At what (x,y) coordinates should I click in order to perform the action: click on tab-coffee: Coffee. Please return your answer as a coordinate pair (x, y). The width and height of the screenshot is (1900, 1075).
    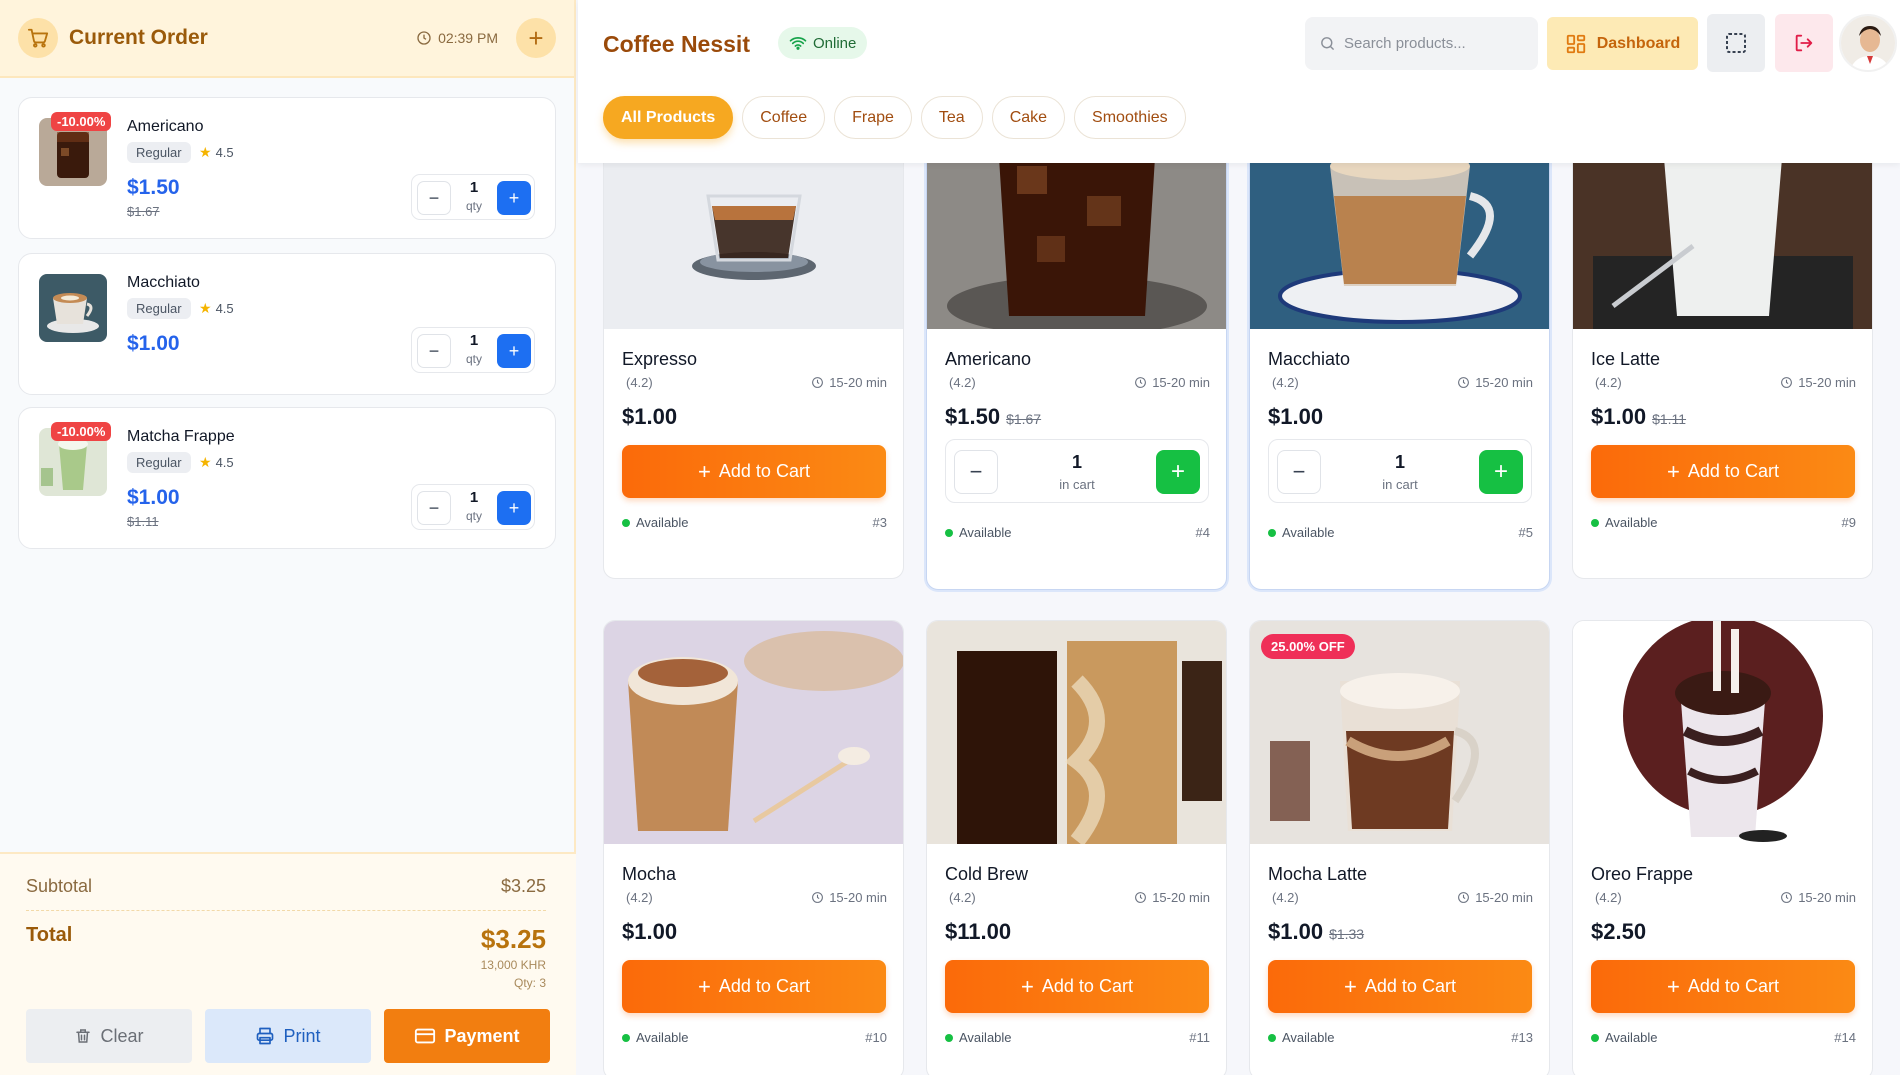
    Looking at the image, I should click on (784, 117).